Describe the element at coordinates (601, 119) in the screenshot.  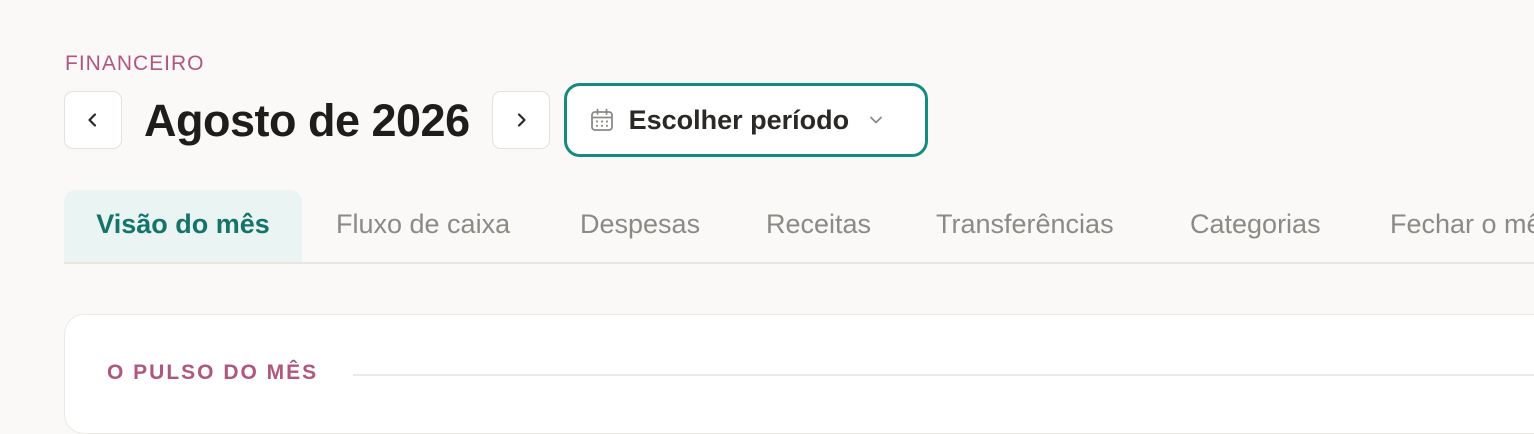
I see `calendar-icon` at that location.